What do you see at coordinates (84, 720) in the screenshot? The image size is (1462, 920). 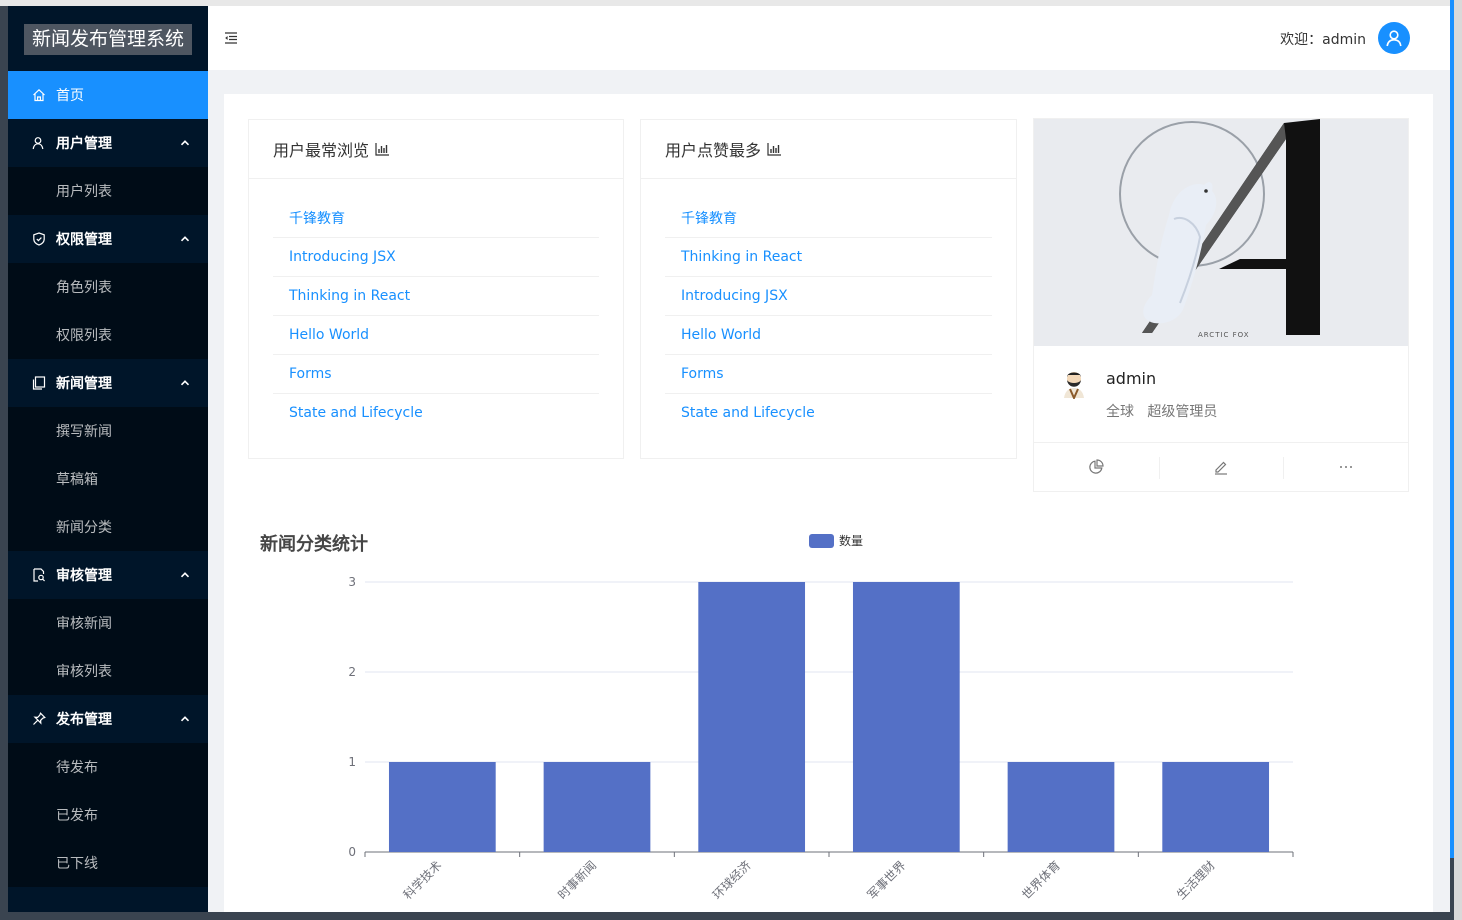 I see `sidebar-group-label: 发布管理` at bounding box center [84, 720].